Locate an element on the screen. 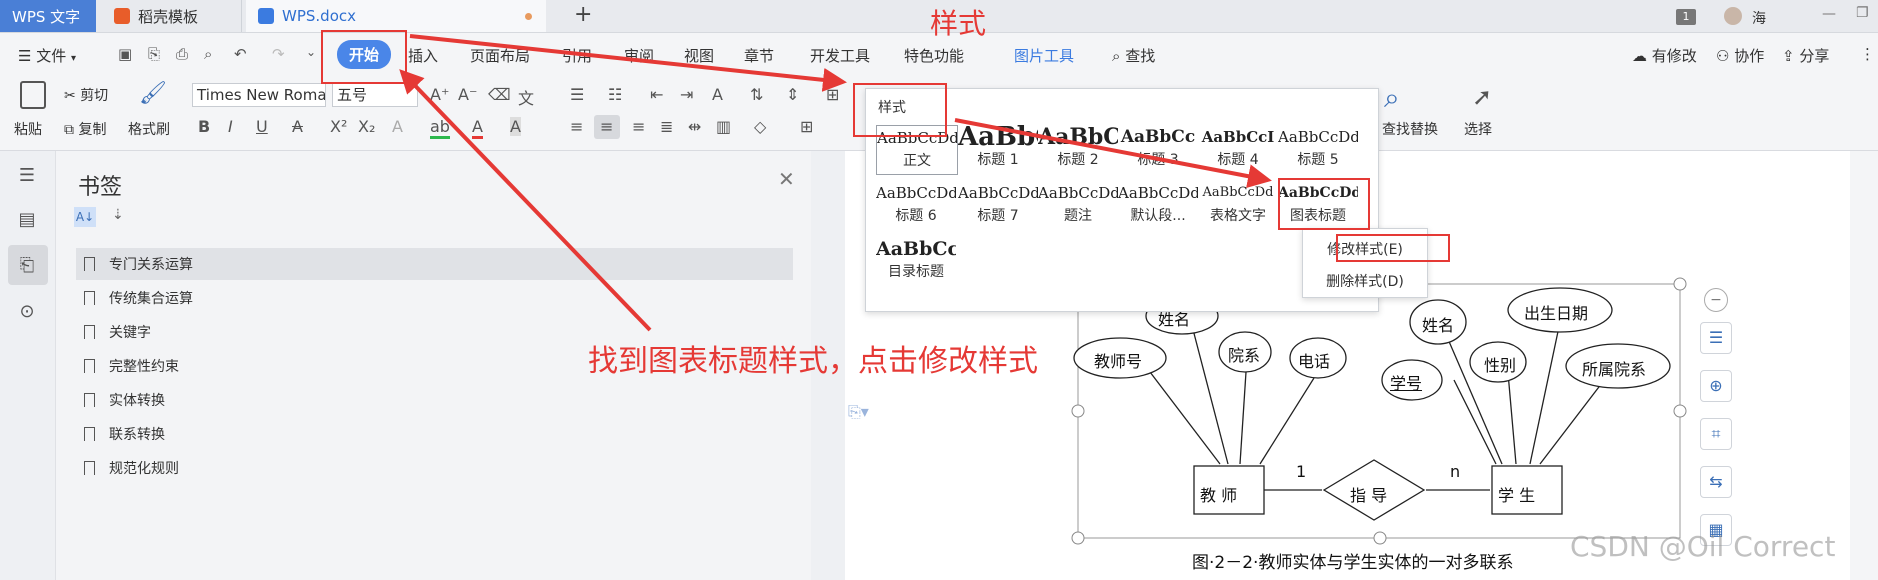 This screenshot has height=580, width=1878. watermark: CSDN @Oil Correct is located at coordinates (1703, 546).